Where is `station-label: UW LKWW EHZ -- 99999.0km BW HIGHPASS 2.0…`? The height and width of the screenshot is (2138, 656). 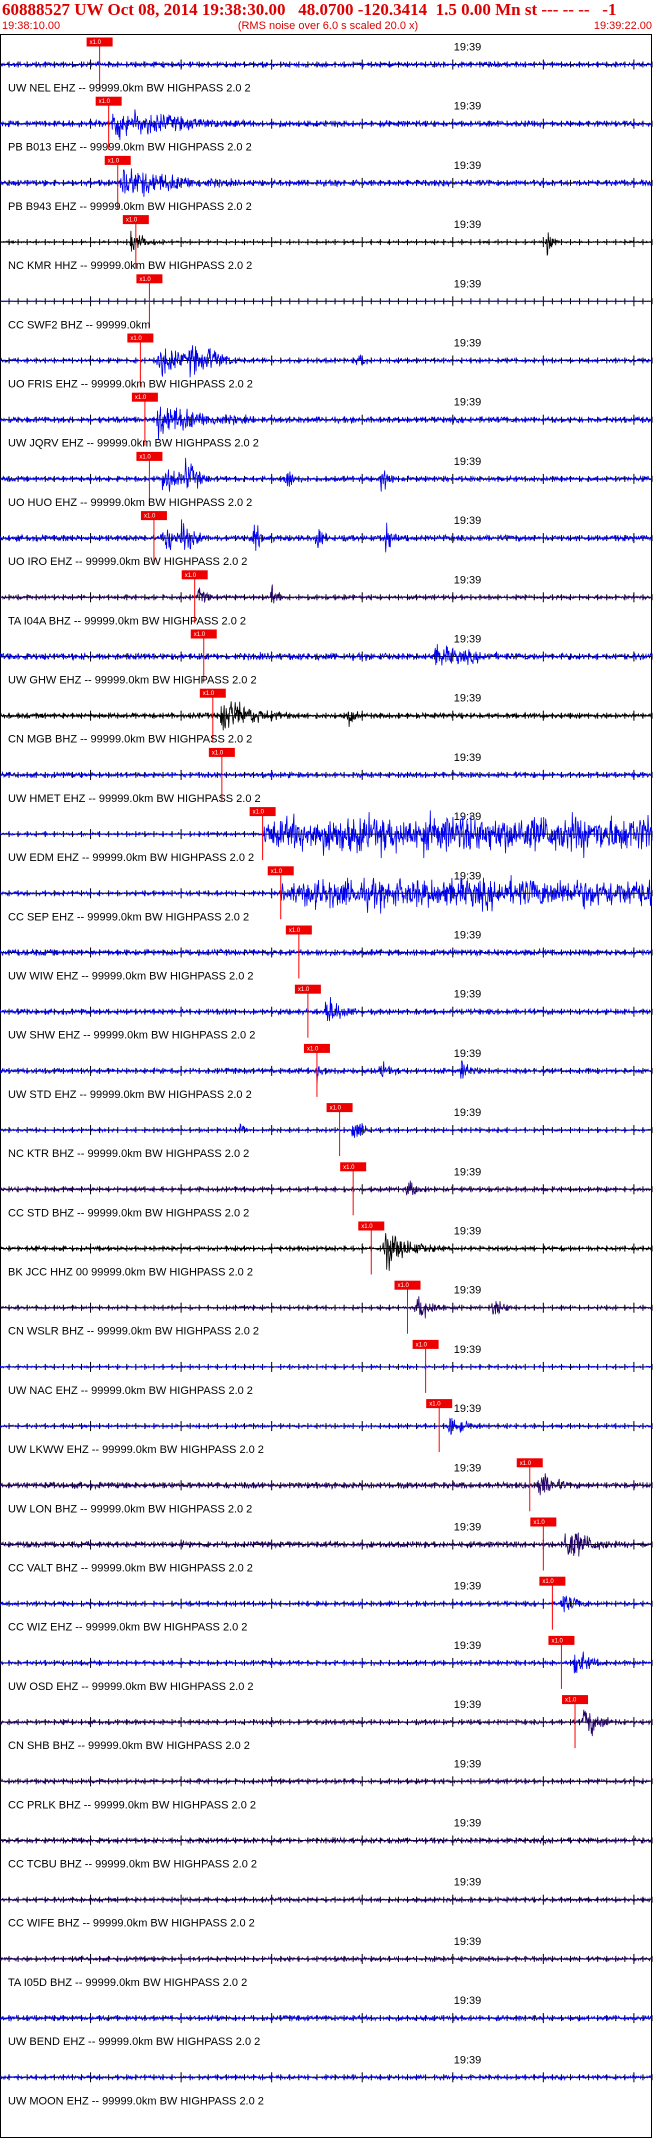
station-label: UW LKWW EHZ -- 99999.0km BW HIGHPASS 2.0… is located at coordinates (136, 1450).